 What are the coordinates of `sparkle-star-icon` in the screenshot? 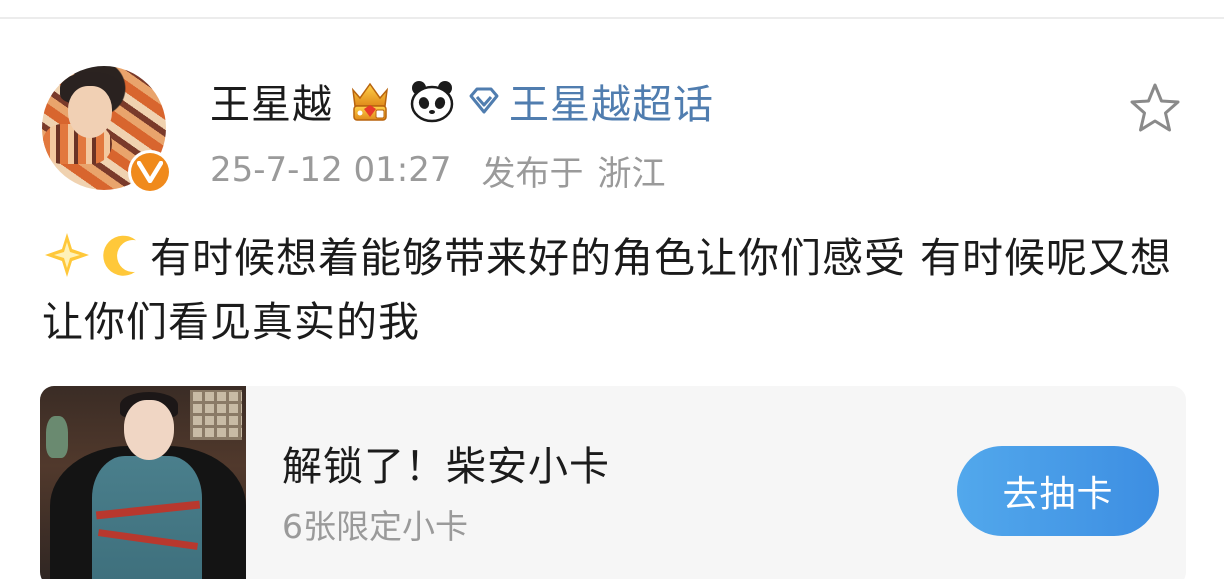 It's located at (67, 255).